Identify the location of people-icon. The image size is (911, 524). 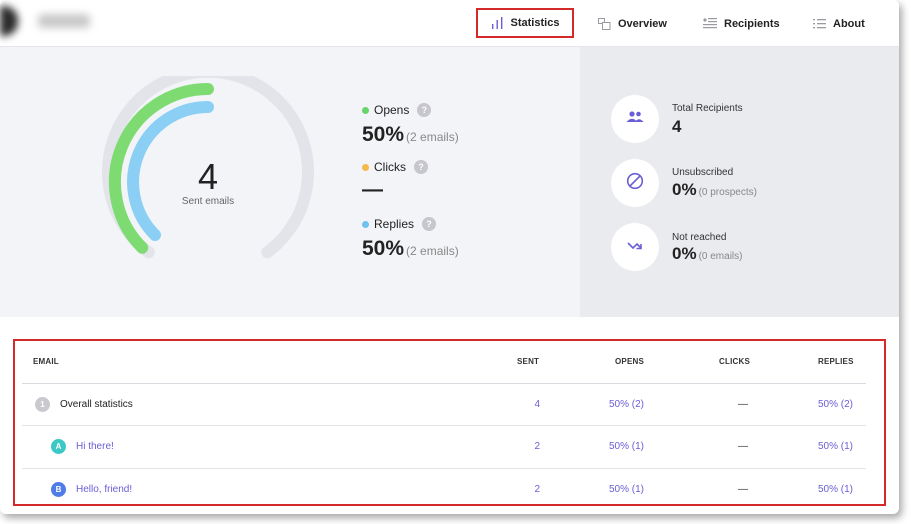
(635, 119).